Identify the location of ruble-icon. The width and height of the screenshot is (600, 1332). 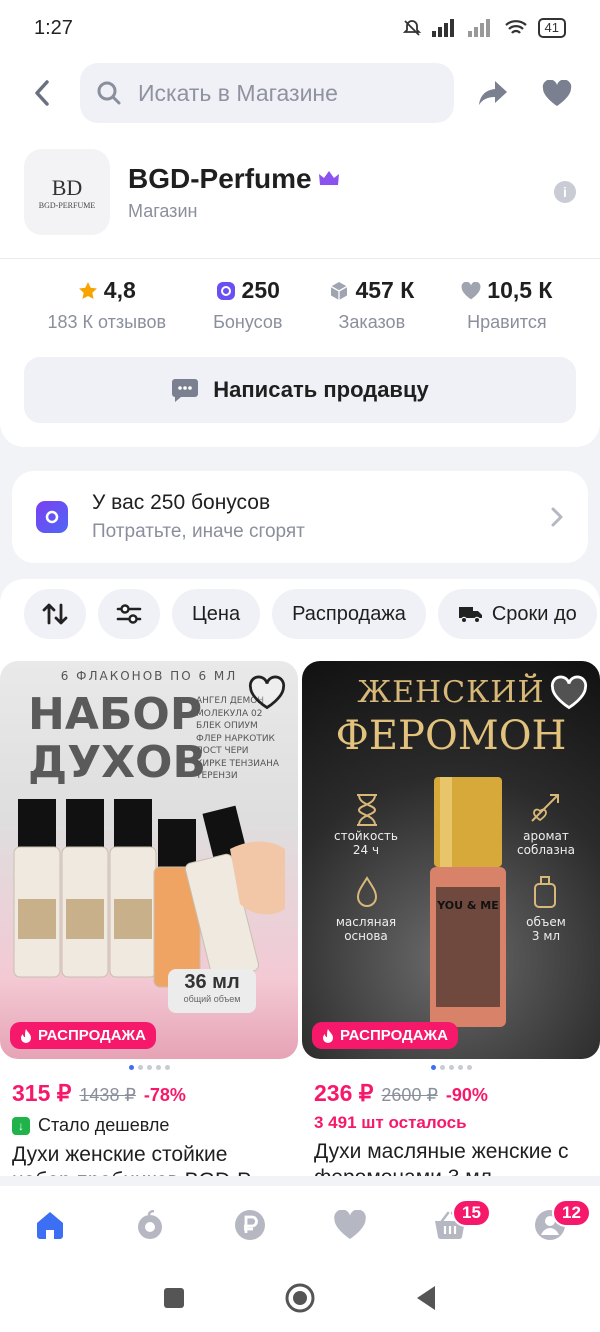
(250, 1225).